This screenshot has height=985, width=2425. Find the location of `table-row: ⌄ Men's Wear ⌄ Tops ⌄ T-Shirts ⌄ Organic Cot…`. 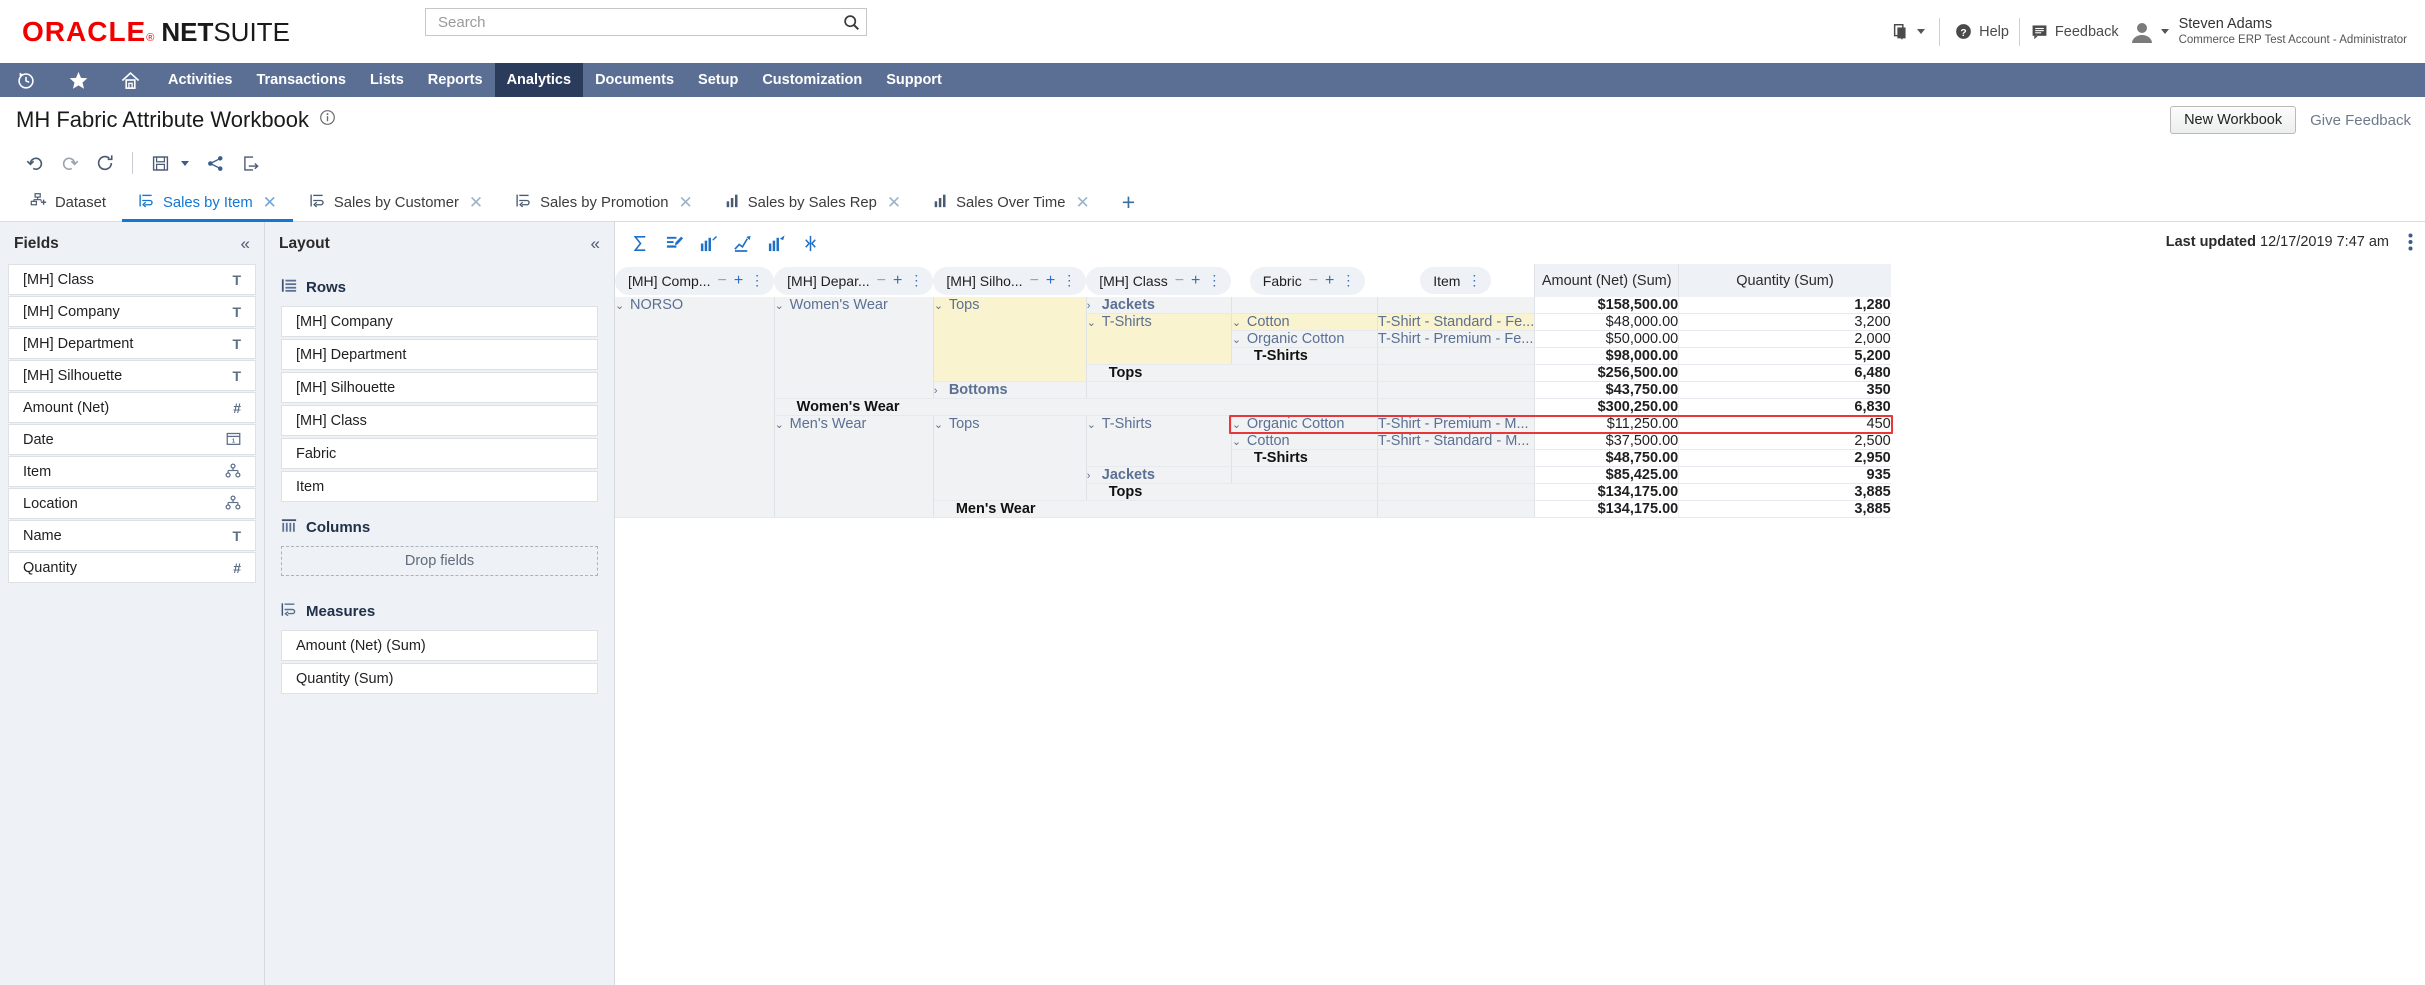

table-row: ⌄ Men's Wear ⌄ Tops ⌄ T-Shirts ⌄ Organic Cot… is located at coordinates (1253, 466).